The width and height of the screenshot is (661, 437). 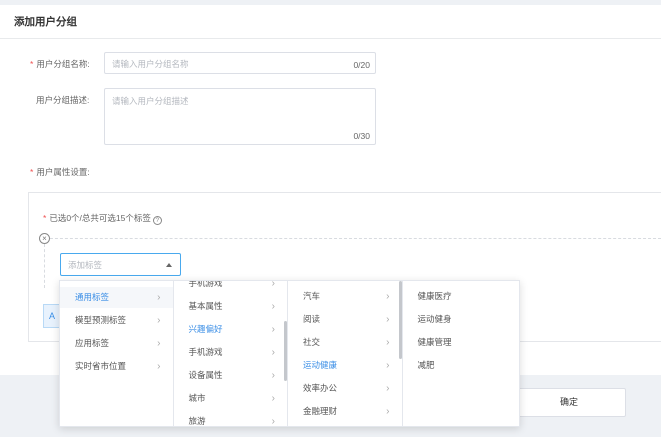 I want to click on cascader-option-label: 健康医疗, so click(x=434, y=296).